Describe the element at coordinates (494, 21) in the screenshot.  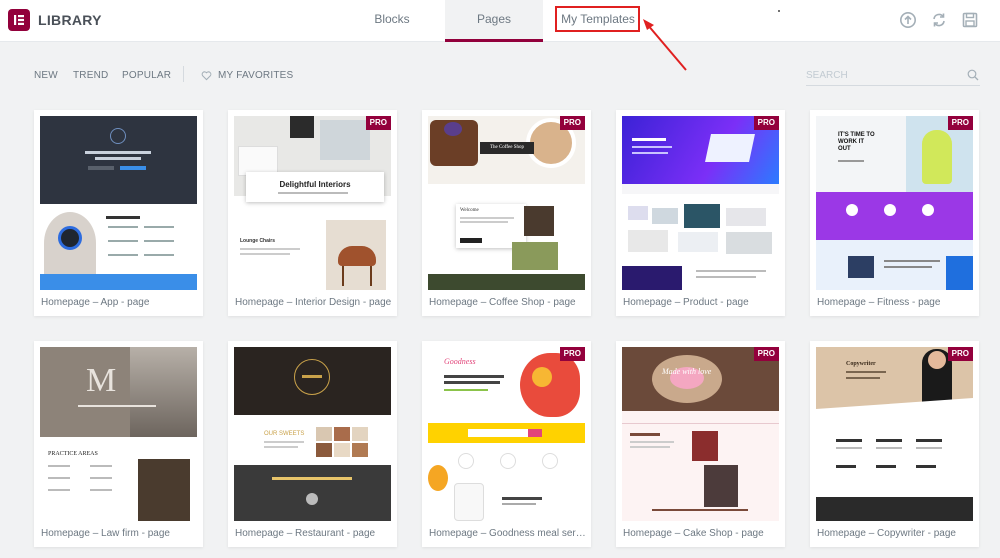
I see `tab-pages: Pages` at that location.